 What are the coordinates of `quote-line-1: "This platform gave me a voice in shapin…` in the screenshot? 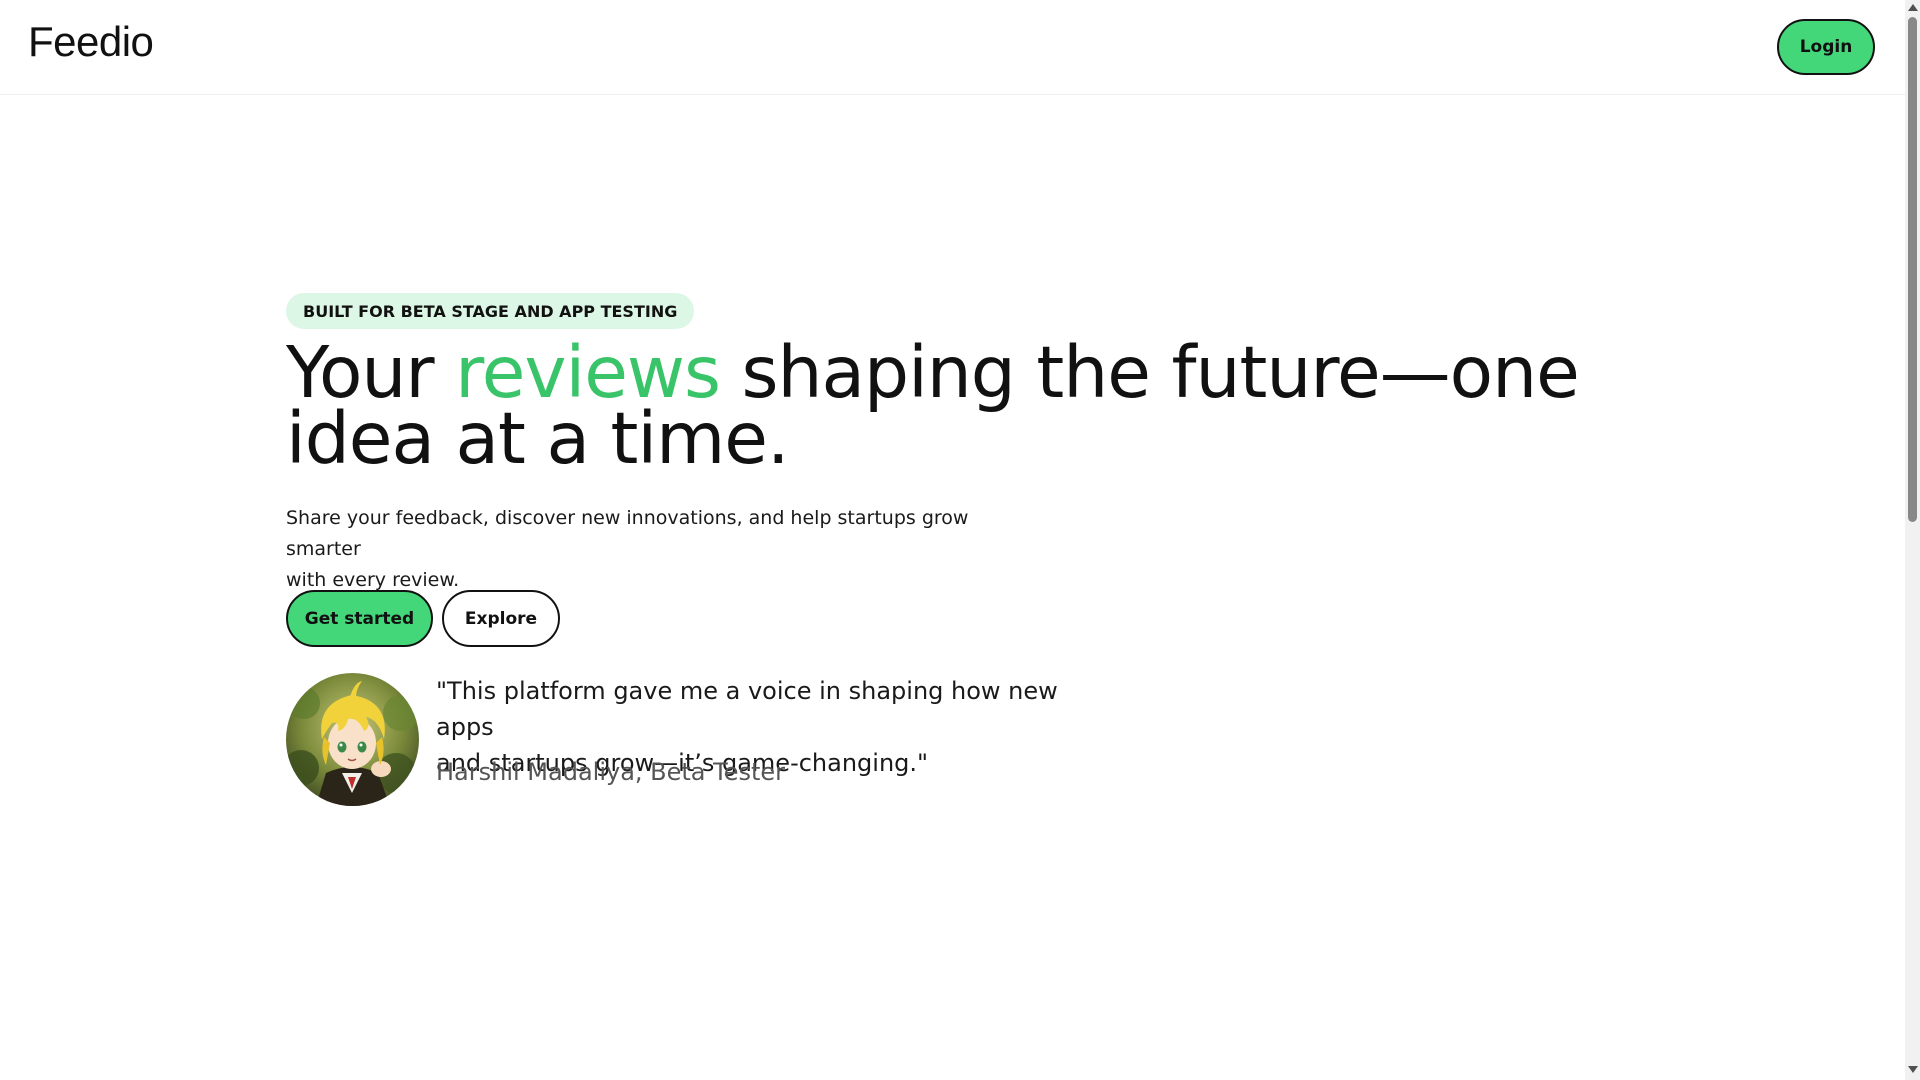 It's located at (747, 709).